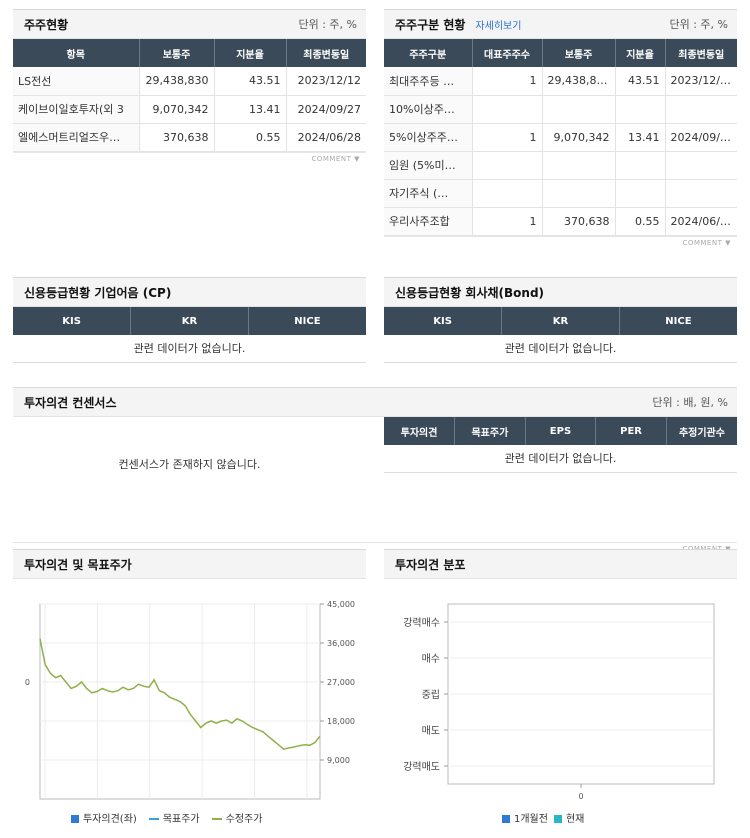  I want to click on shareholder-types-header: 주주구분 현황 자세히보기 단위 : 주, %, so click(560, 24).